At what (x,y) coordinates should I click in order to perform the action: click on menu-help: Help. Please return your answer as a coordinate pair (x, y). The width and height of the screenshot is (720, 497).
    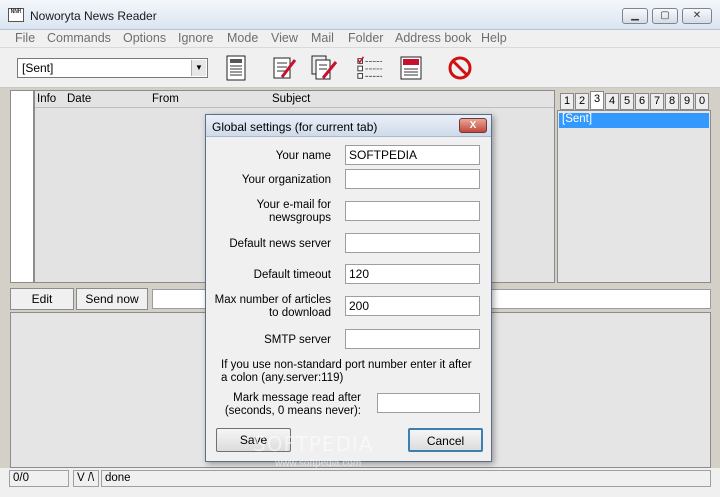
    Looking at the image, I should click on (494, 38).